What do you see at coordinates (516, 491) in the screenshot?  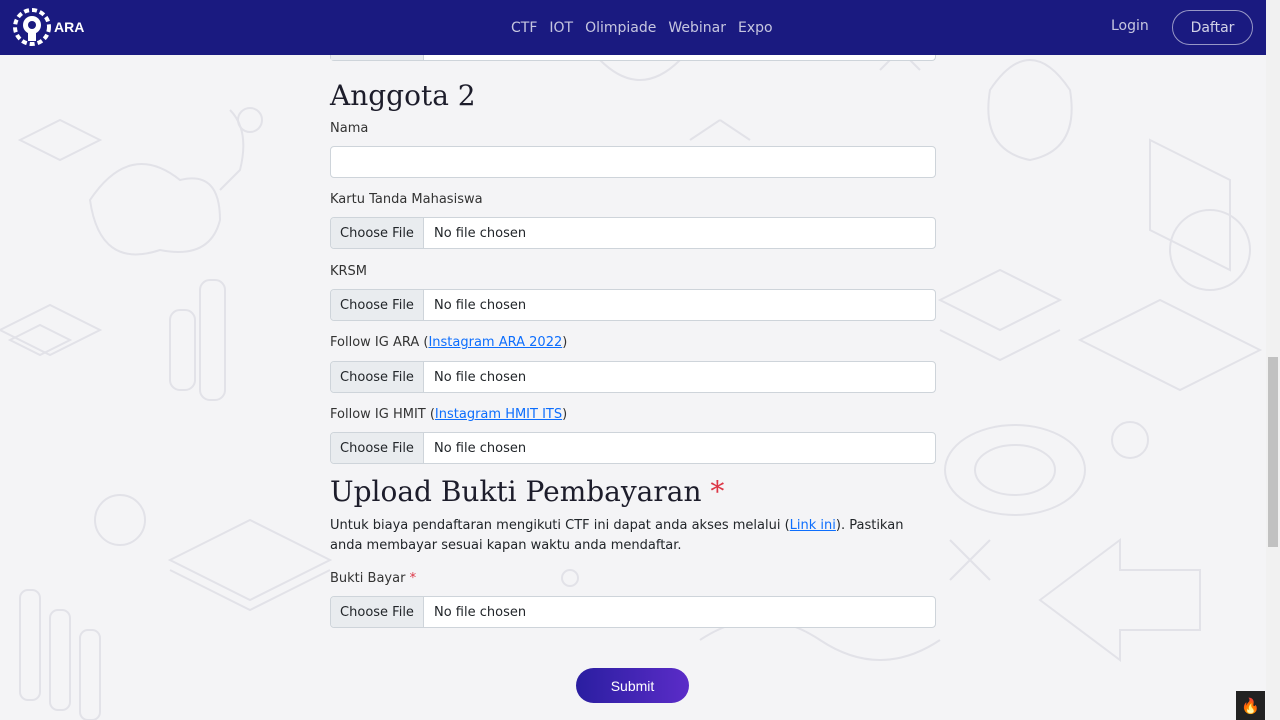 I see `upload-bukti-text: Upload Bukti Pembayaran` at bounding box center [516, 491].